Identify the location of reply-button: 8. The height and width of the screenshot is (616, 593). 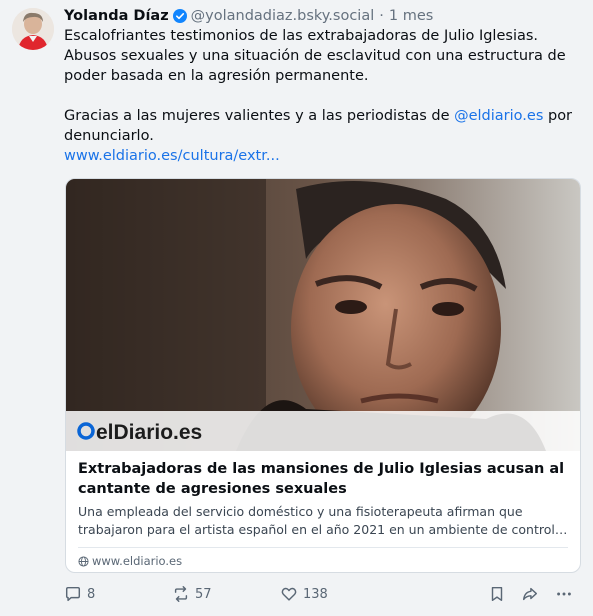
(79, 594).